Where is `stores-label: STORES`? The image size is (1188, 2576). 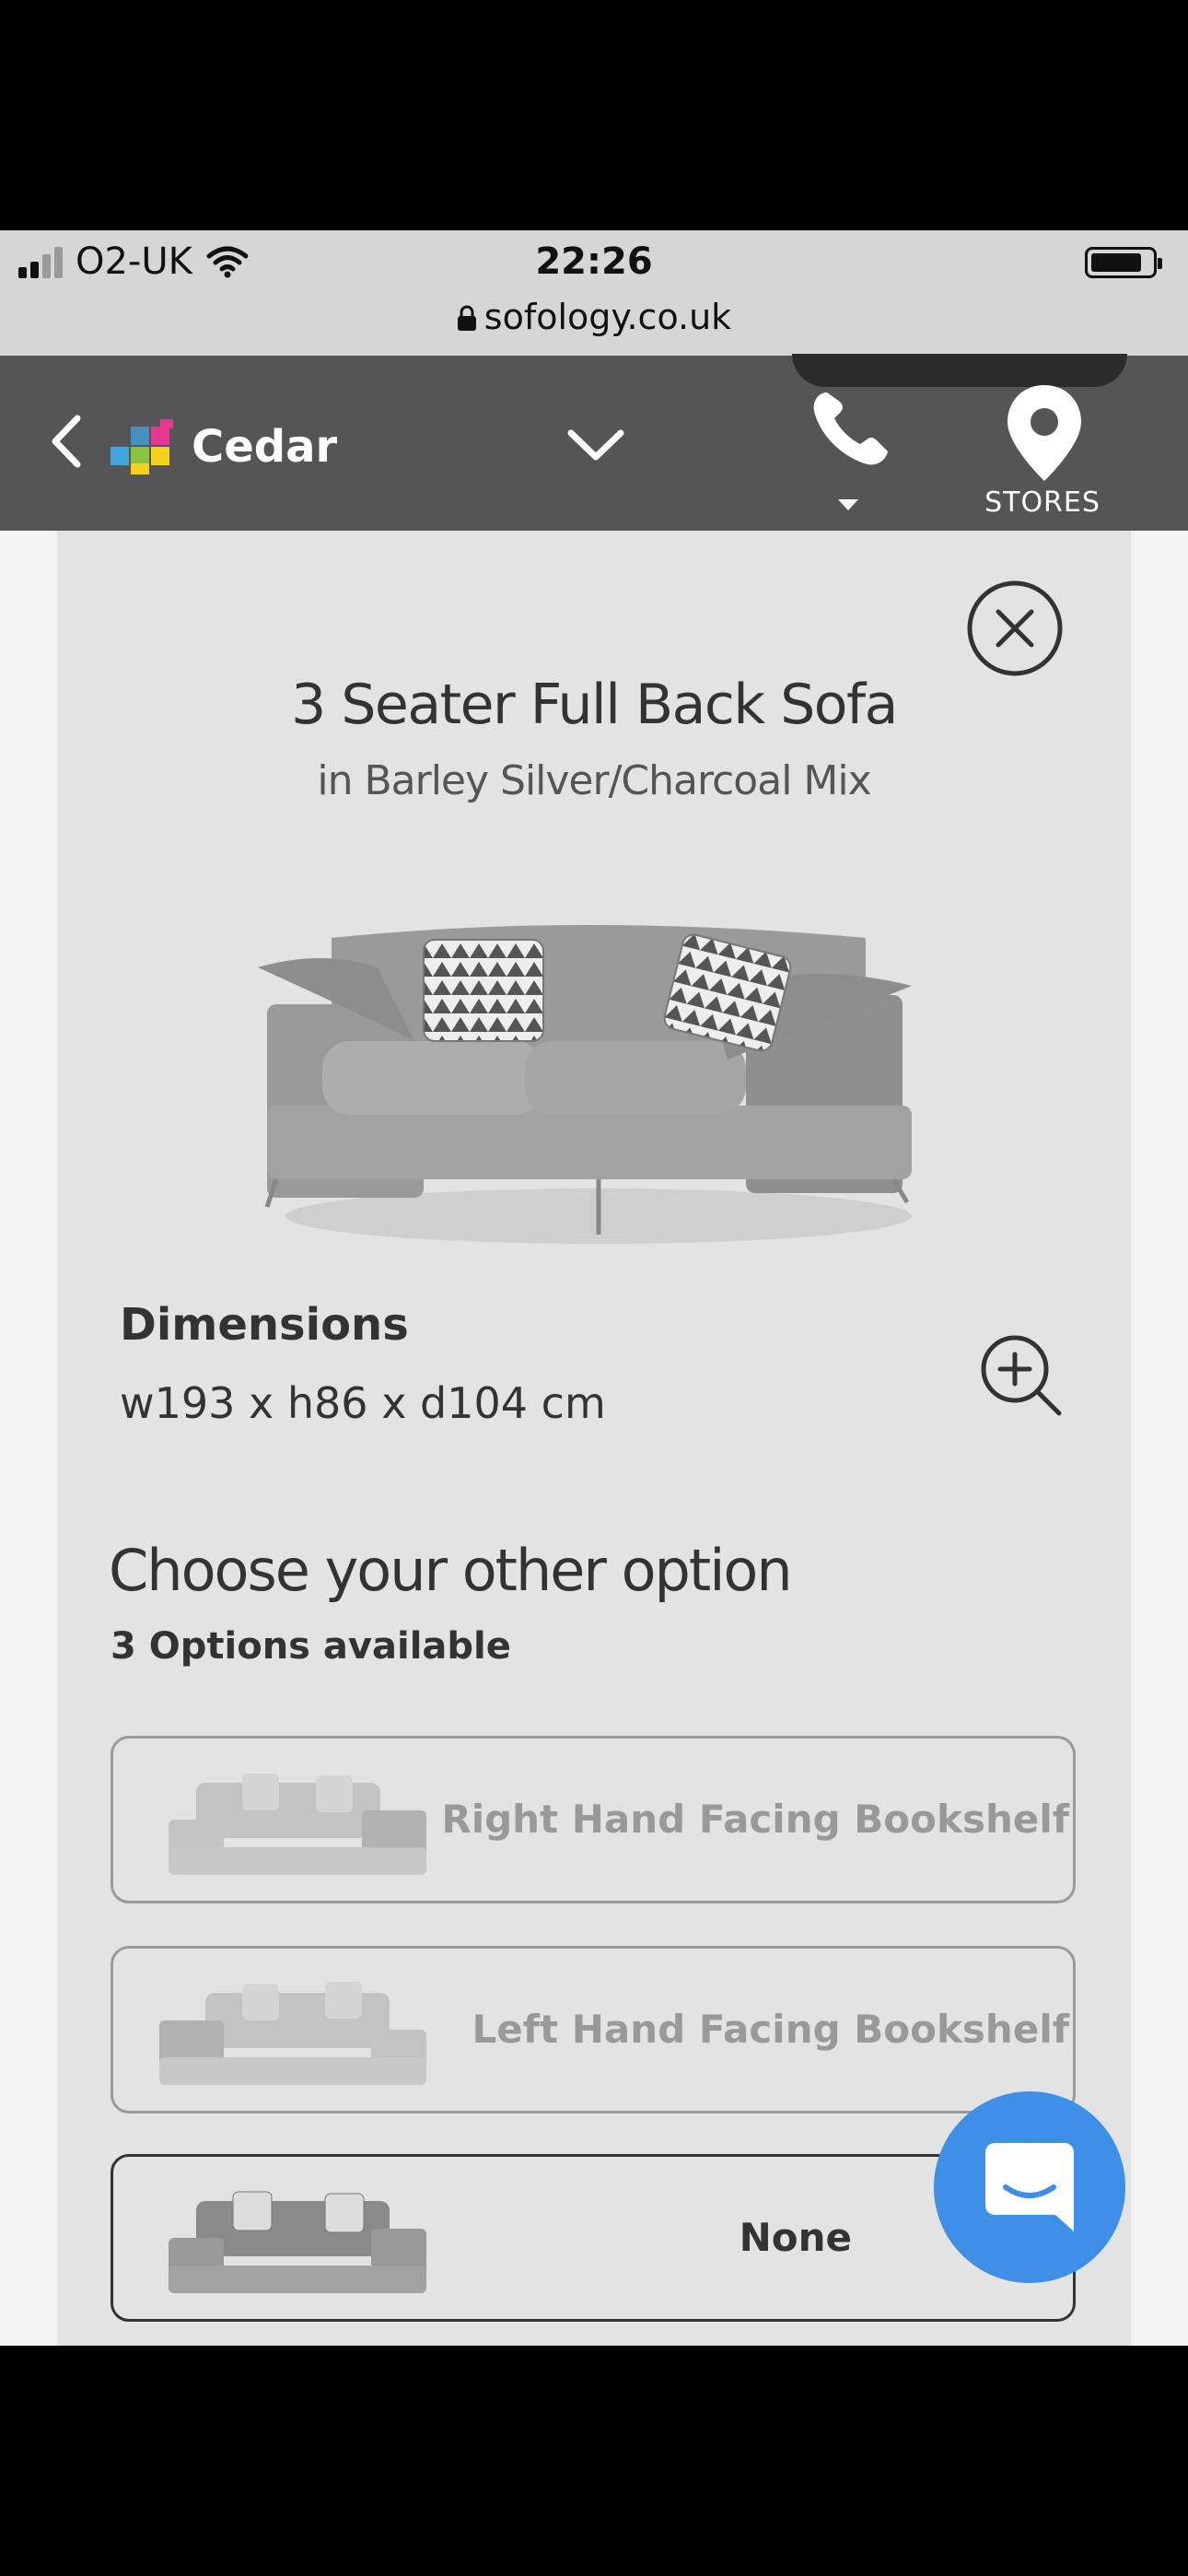
stores-label: STORES is located at coordinates (1042, 502).